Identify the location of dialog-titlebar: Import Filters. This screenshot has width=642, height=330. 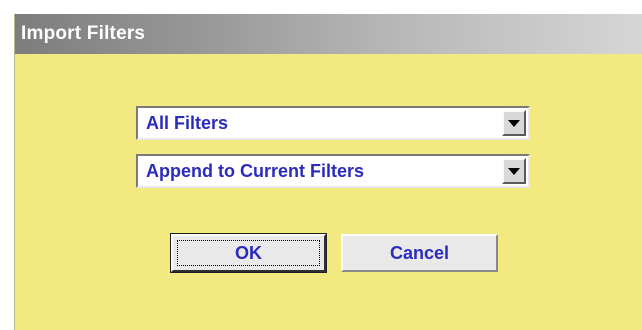
(328, 34).